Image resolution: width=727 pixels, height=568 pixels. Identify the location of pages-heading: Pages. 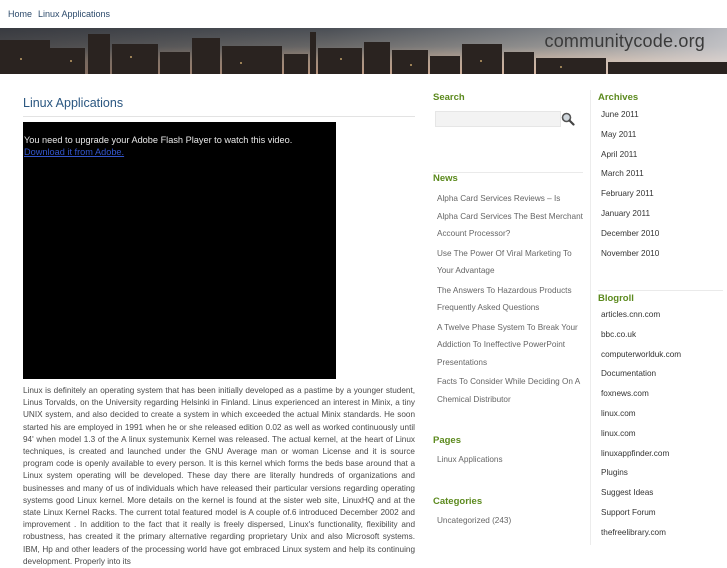
(447, 440).